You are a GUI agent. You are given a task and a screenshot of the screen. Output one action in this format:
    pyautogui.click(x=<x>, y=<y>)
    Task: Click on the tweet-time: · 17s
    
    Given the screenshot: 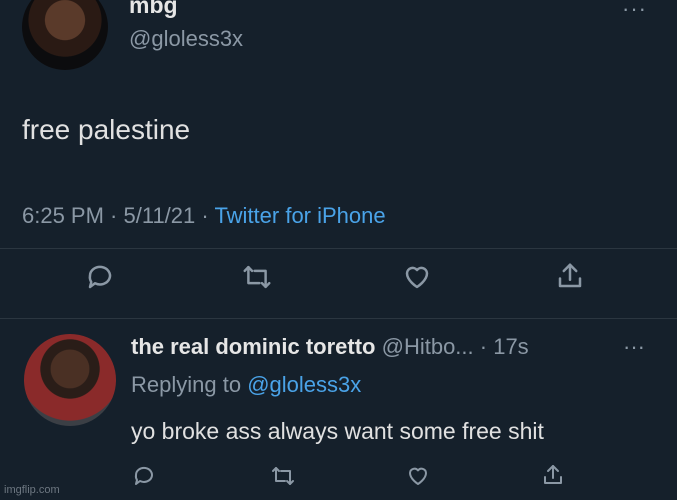 What is the action you would take?
    pyautogui.click(x=504, y=346)
    